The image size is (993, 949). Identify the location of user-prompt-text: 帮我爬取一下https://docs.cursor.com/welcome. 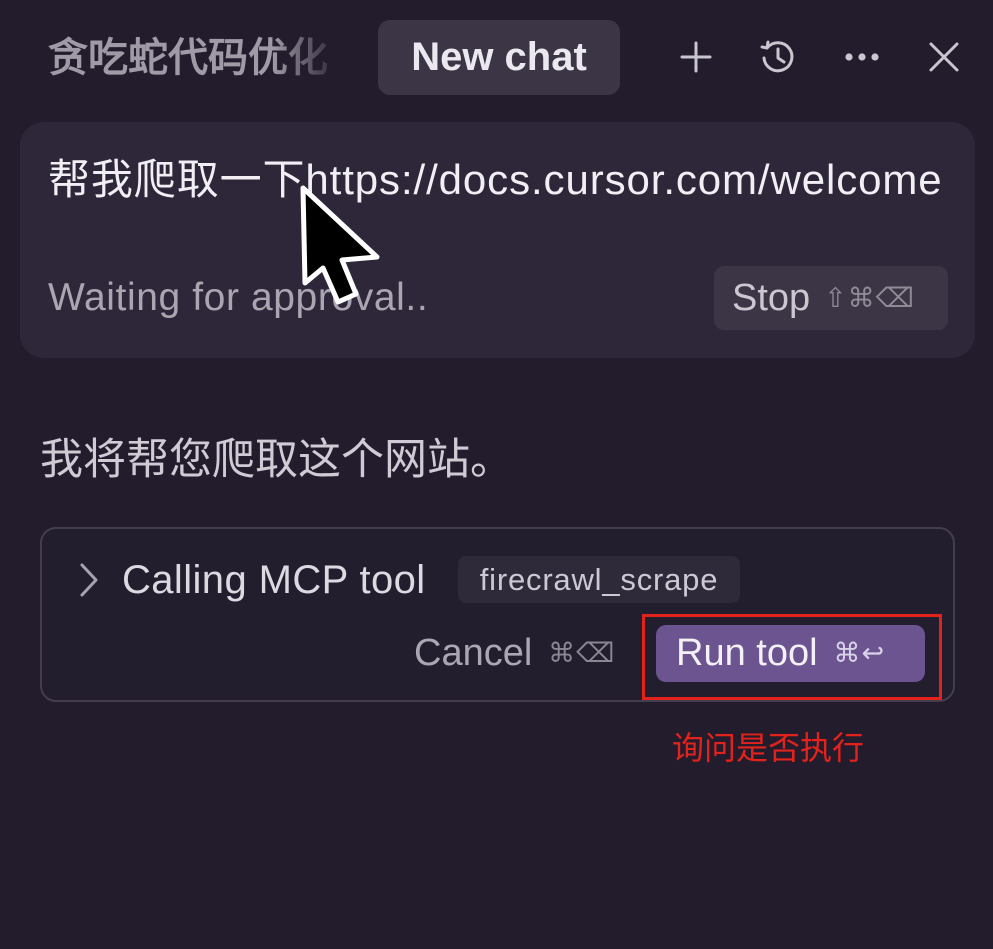
(495, 179).